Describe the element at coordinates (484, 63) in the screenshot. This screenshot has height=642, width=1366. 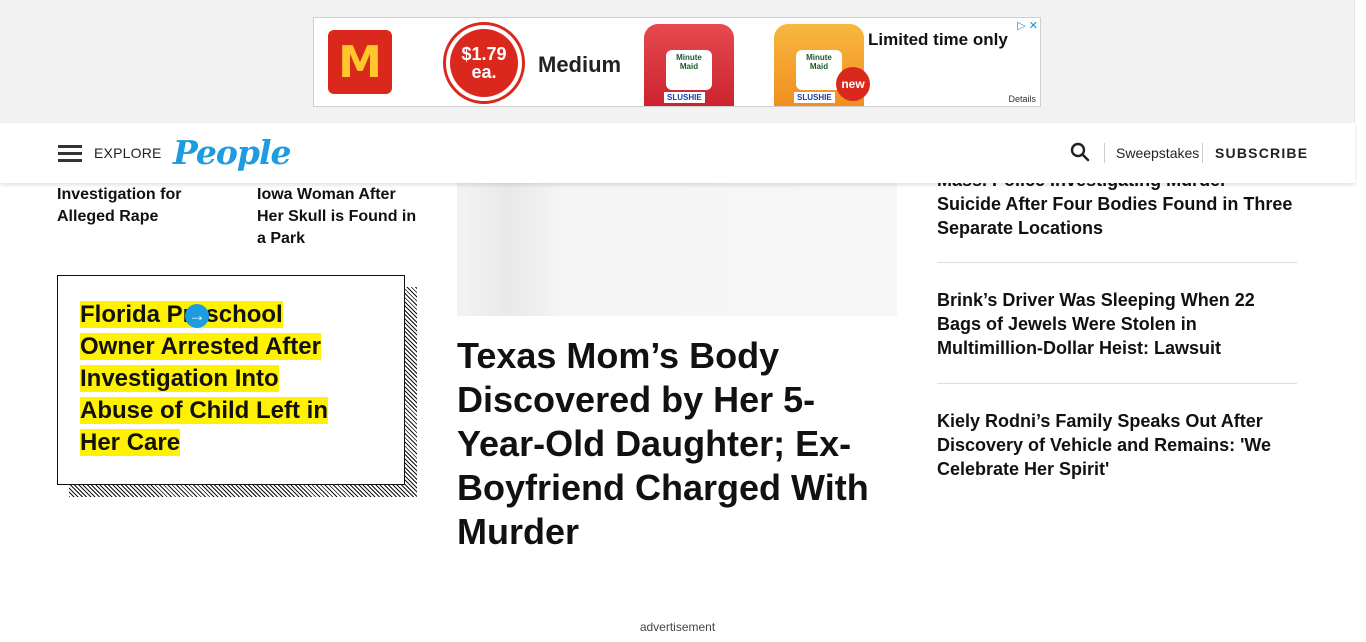
I see `price-badge: $1.79 ea.` at that location.